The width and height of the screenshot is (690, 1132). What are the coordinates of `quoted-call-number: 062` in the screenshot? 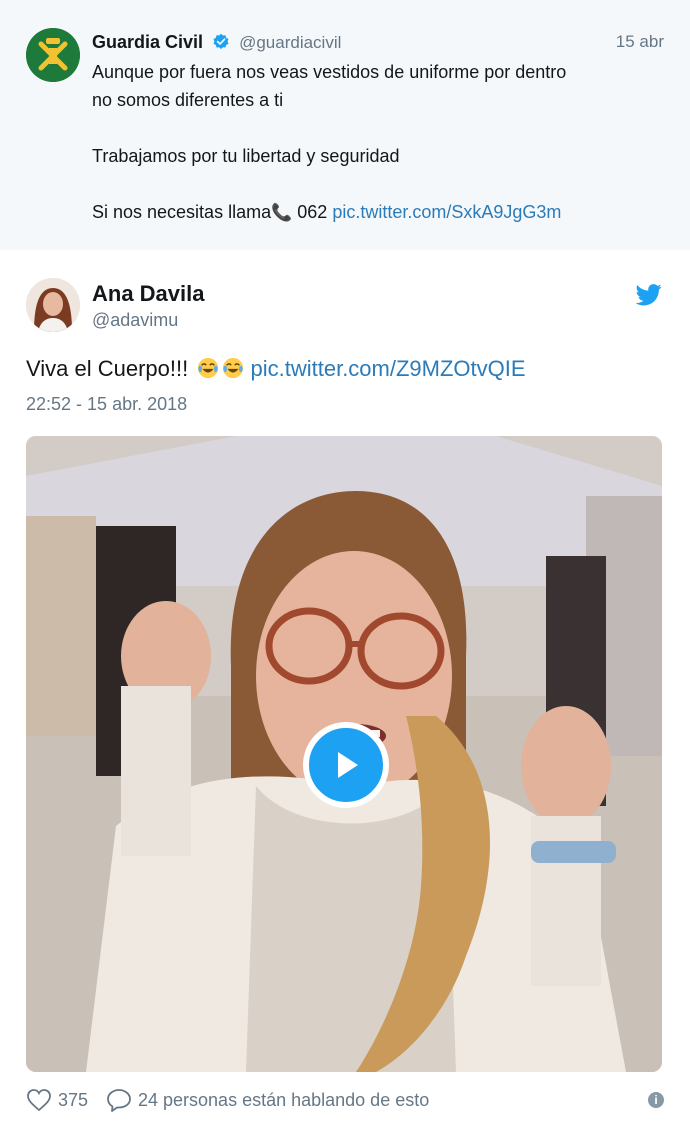 It's located at (312, 212).